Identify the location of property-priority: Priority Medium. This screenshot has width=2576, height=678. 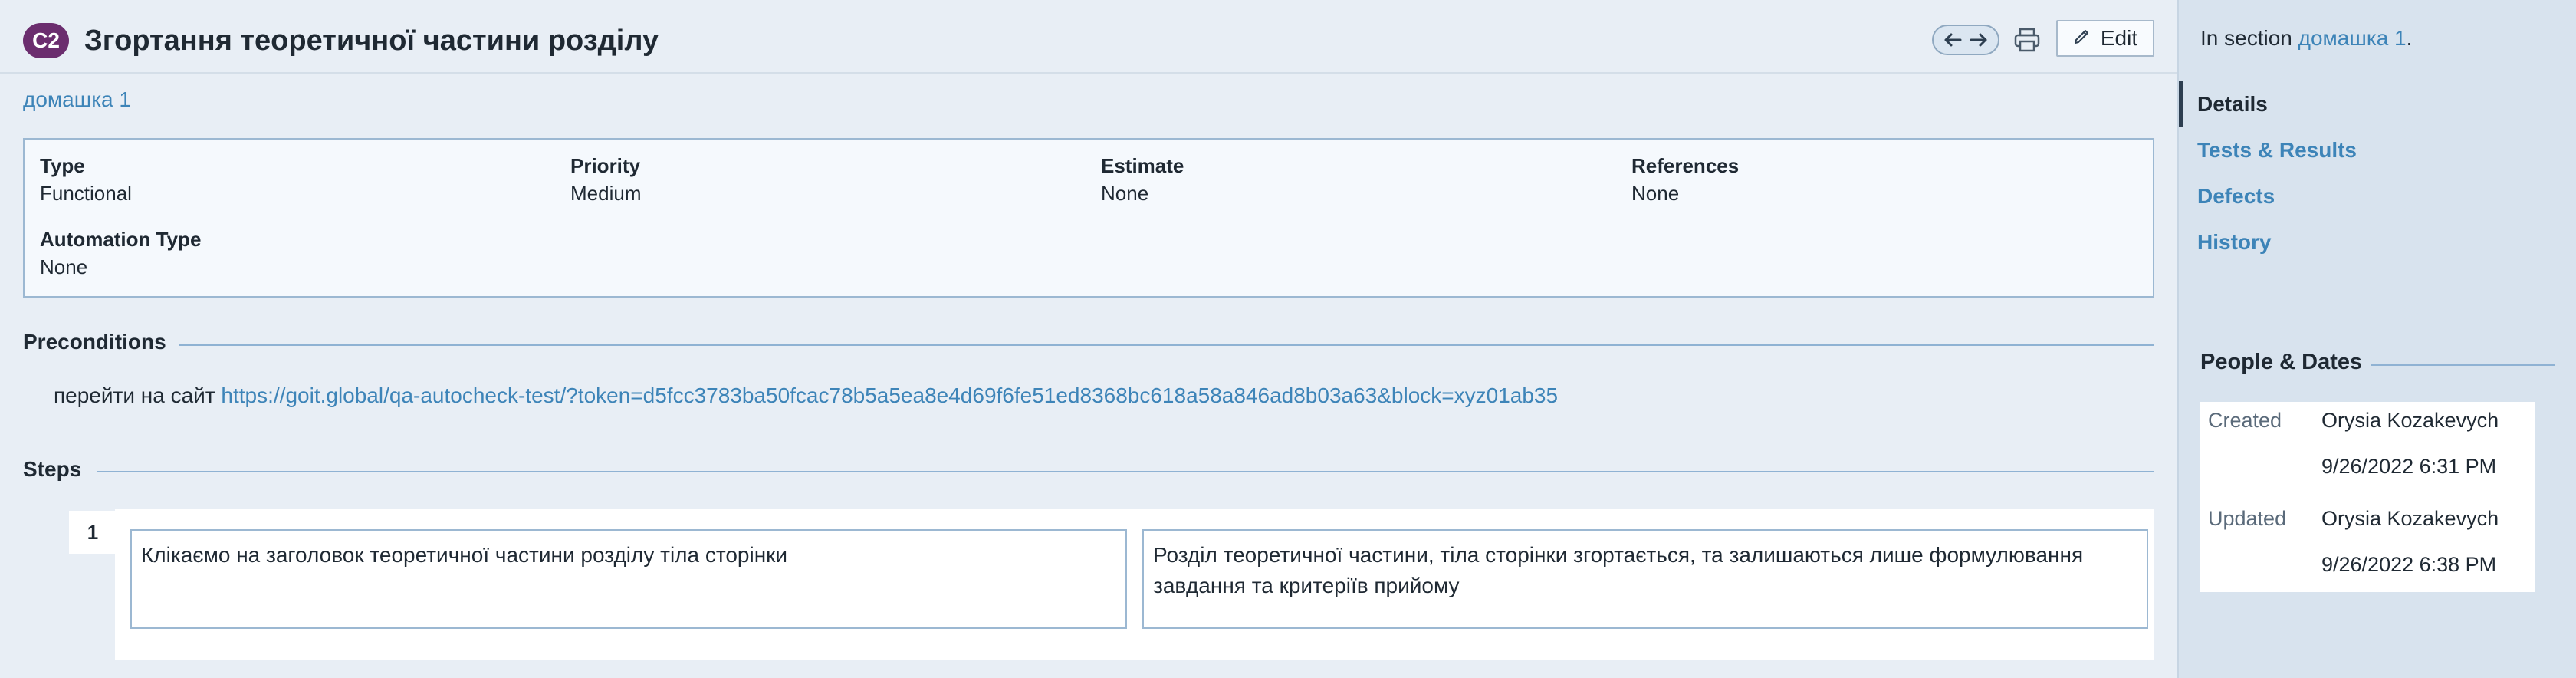
(605, 179).